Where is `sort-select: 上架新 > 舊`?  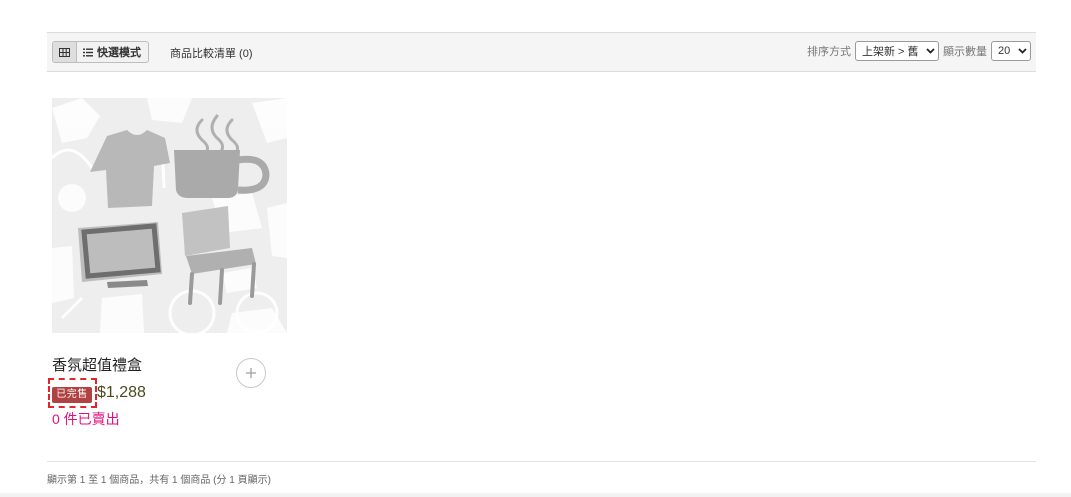
sort-select: 上架新 > 舊 is located at coordinates (897, 51).